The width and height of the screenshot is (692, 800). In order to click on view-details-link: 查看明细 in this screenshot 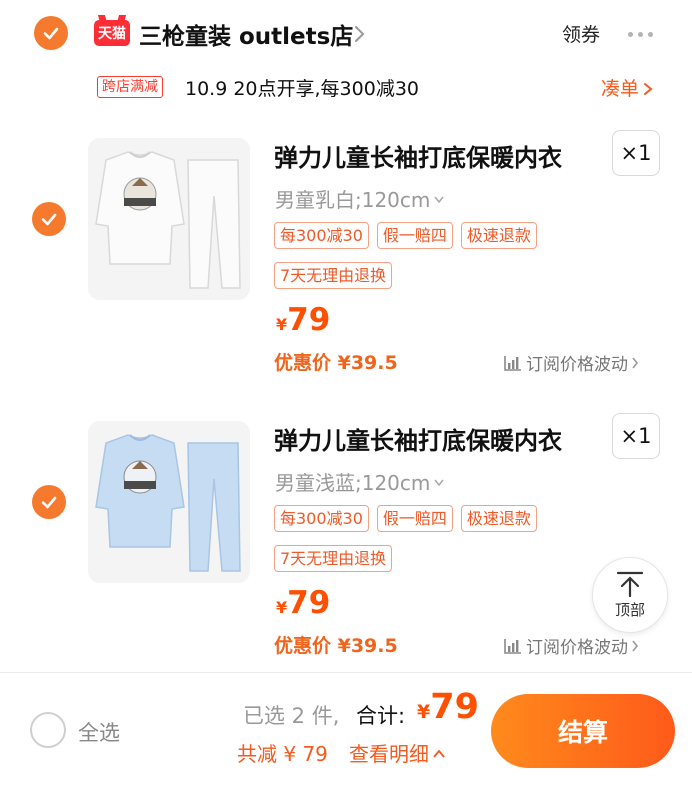, I will do `click(397, 752)`.